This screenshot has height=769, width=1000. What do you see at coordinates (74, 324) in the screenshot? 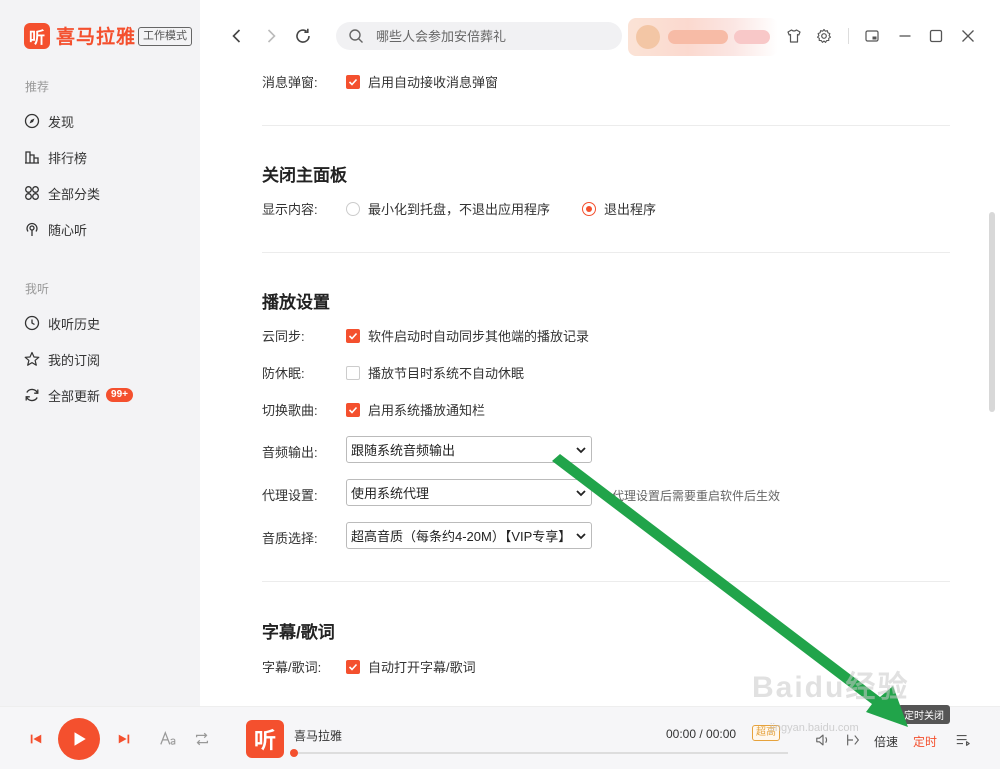
I see `sidebar-item-label: 收听历史` at bounding box center [74, 324].